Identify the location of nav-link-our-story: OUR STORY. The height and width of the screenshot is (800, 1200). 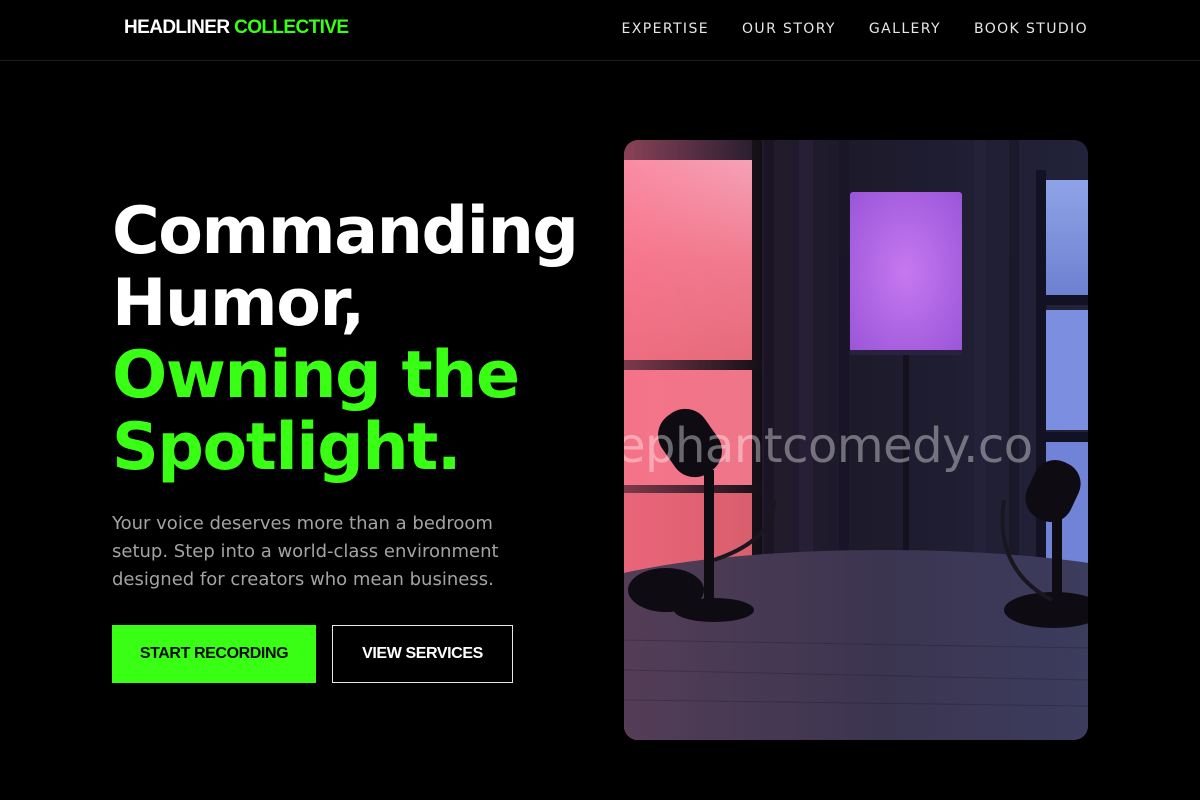
(789, 29).